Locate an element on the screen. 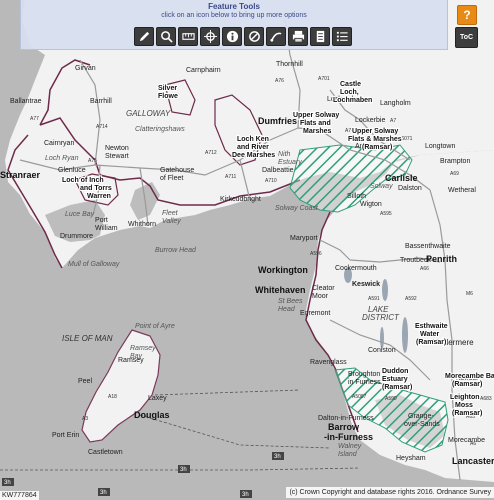  search-tool-button is located at coordinates (166, 36).